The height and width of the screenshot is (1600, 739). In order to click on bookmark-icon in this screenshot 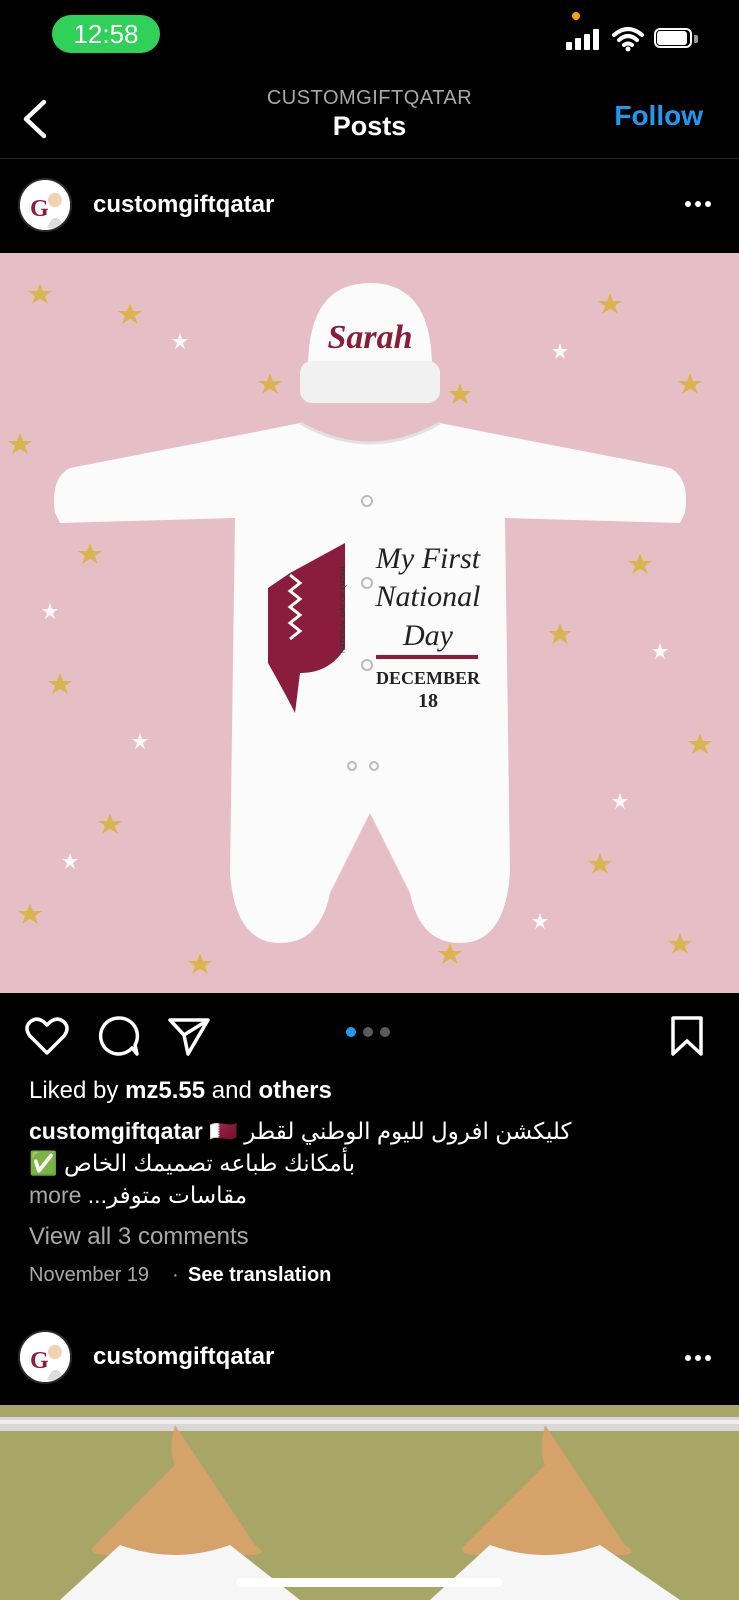, I will do `click(687, 1036)`.